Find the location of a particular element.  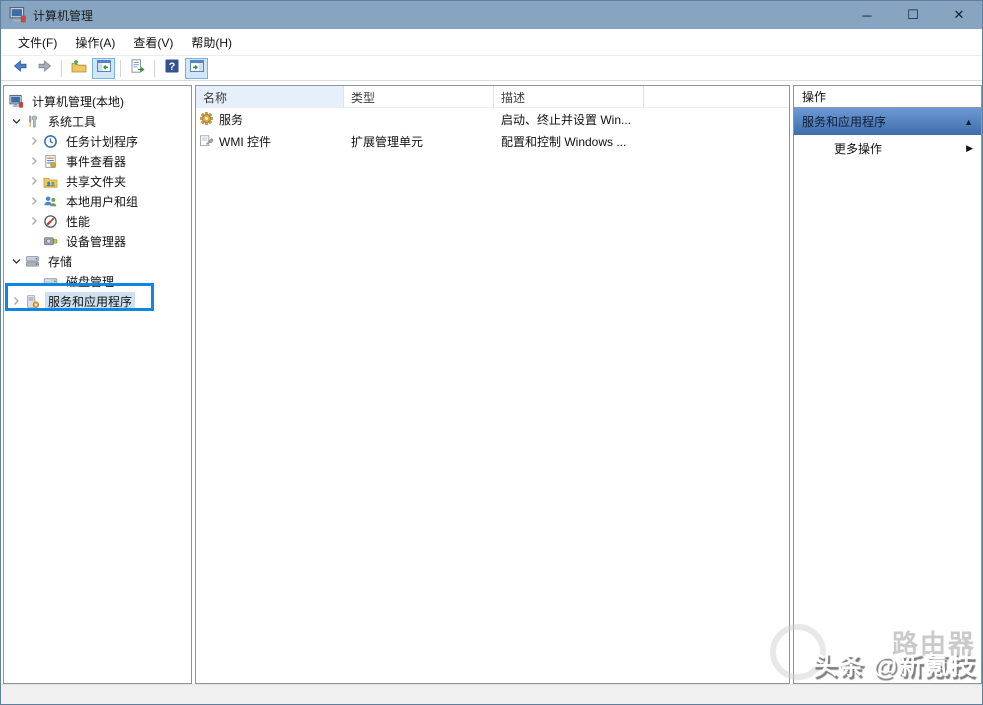

local-users-groups-icon is located at coordinates (50, 201).